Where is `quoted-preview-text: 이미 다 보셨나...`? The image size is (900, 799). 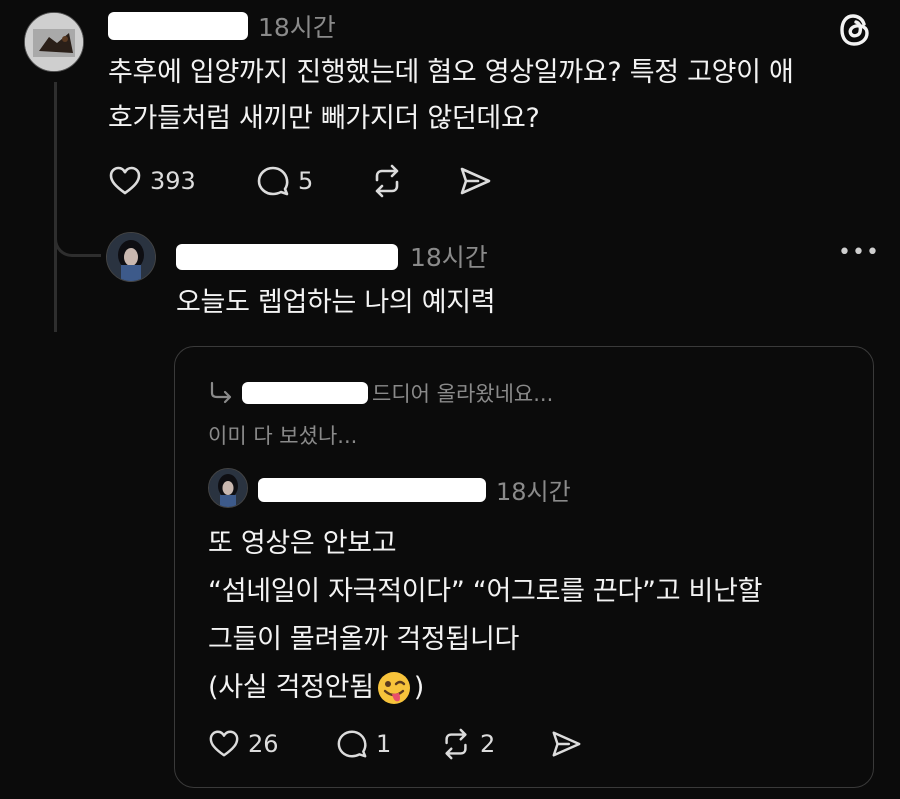
quoted-preview-text: 이미 다 보셨나... is located at coordinates (283, 436).